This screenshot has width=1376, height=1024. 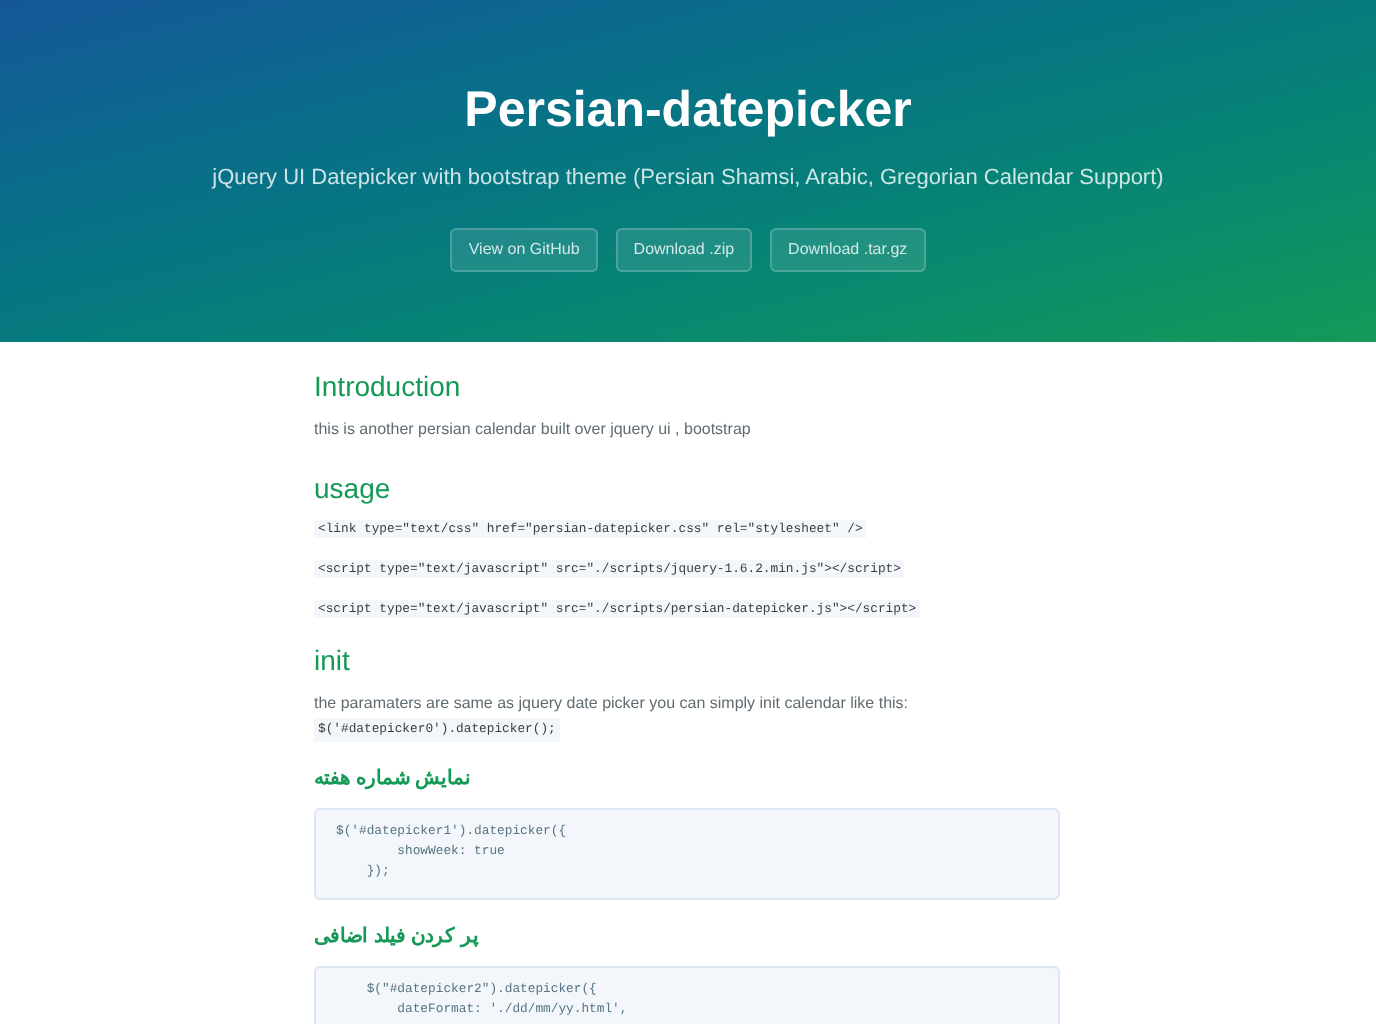 I want to click on subsection-heading: پر کردن فیلد اضافی, so click(x=396, y=938).